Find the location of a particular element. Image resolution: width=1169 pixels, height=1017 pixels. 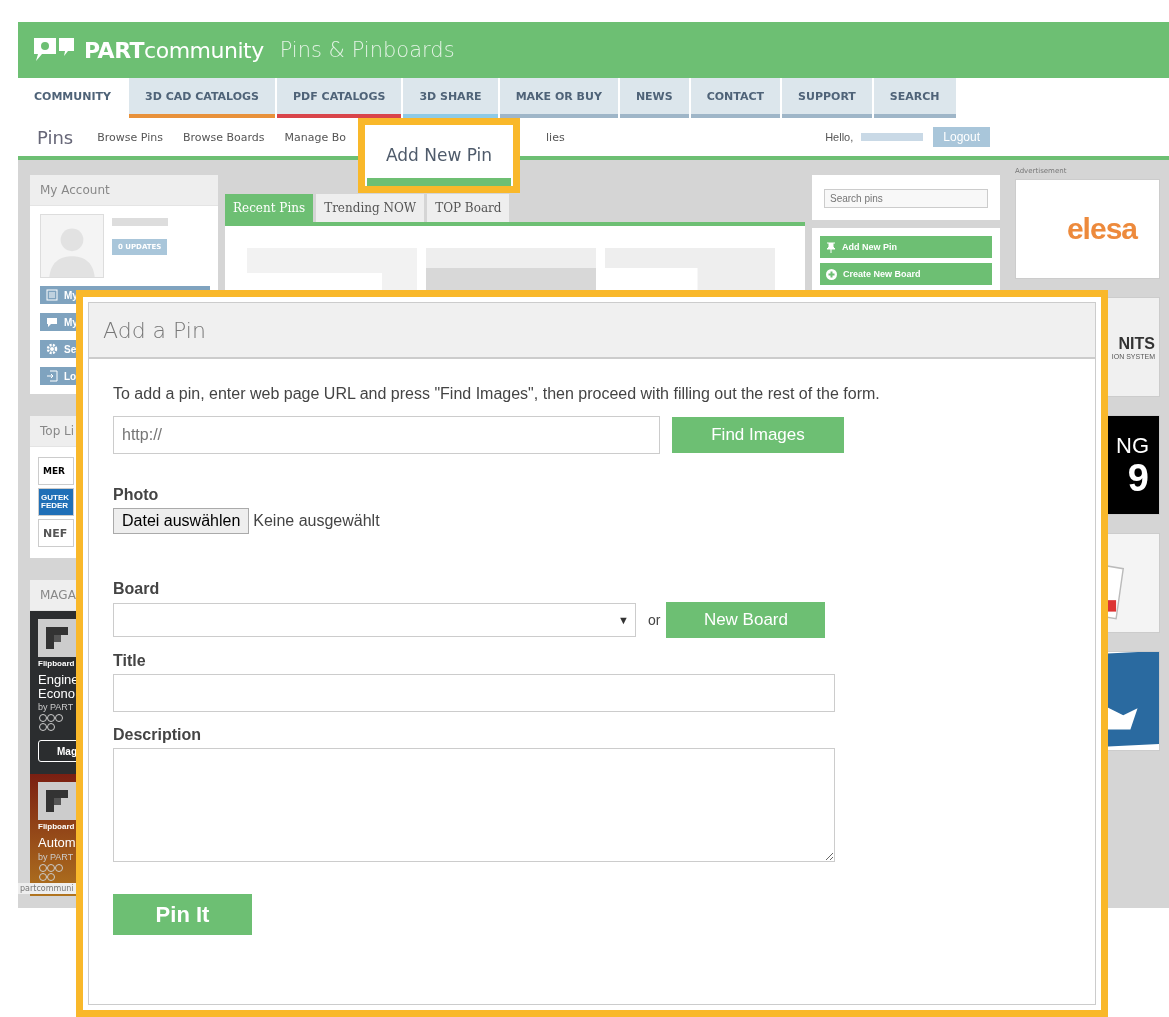

pin-tab: TOP Board is located at coordinates (468, 208).